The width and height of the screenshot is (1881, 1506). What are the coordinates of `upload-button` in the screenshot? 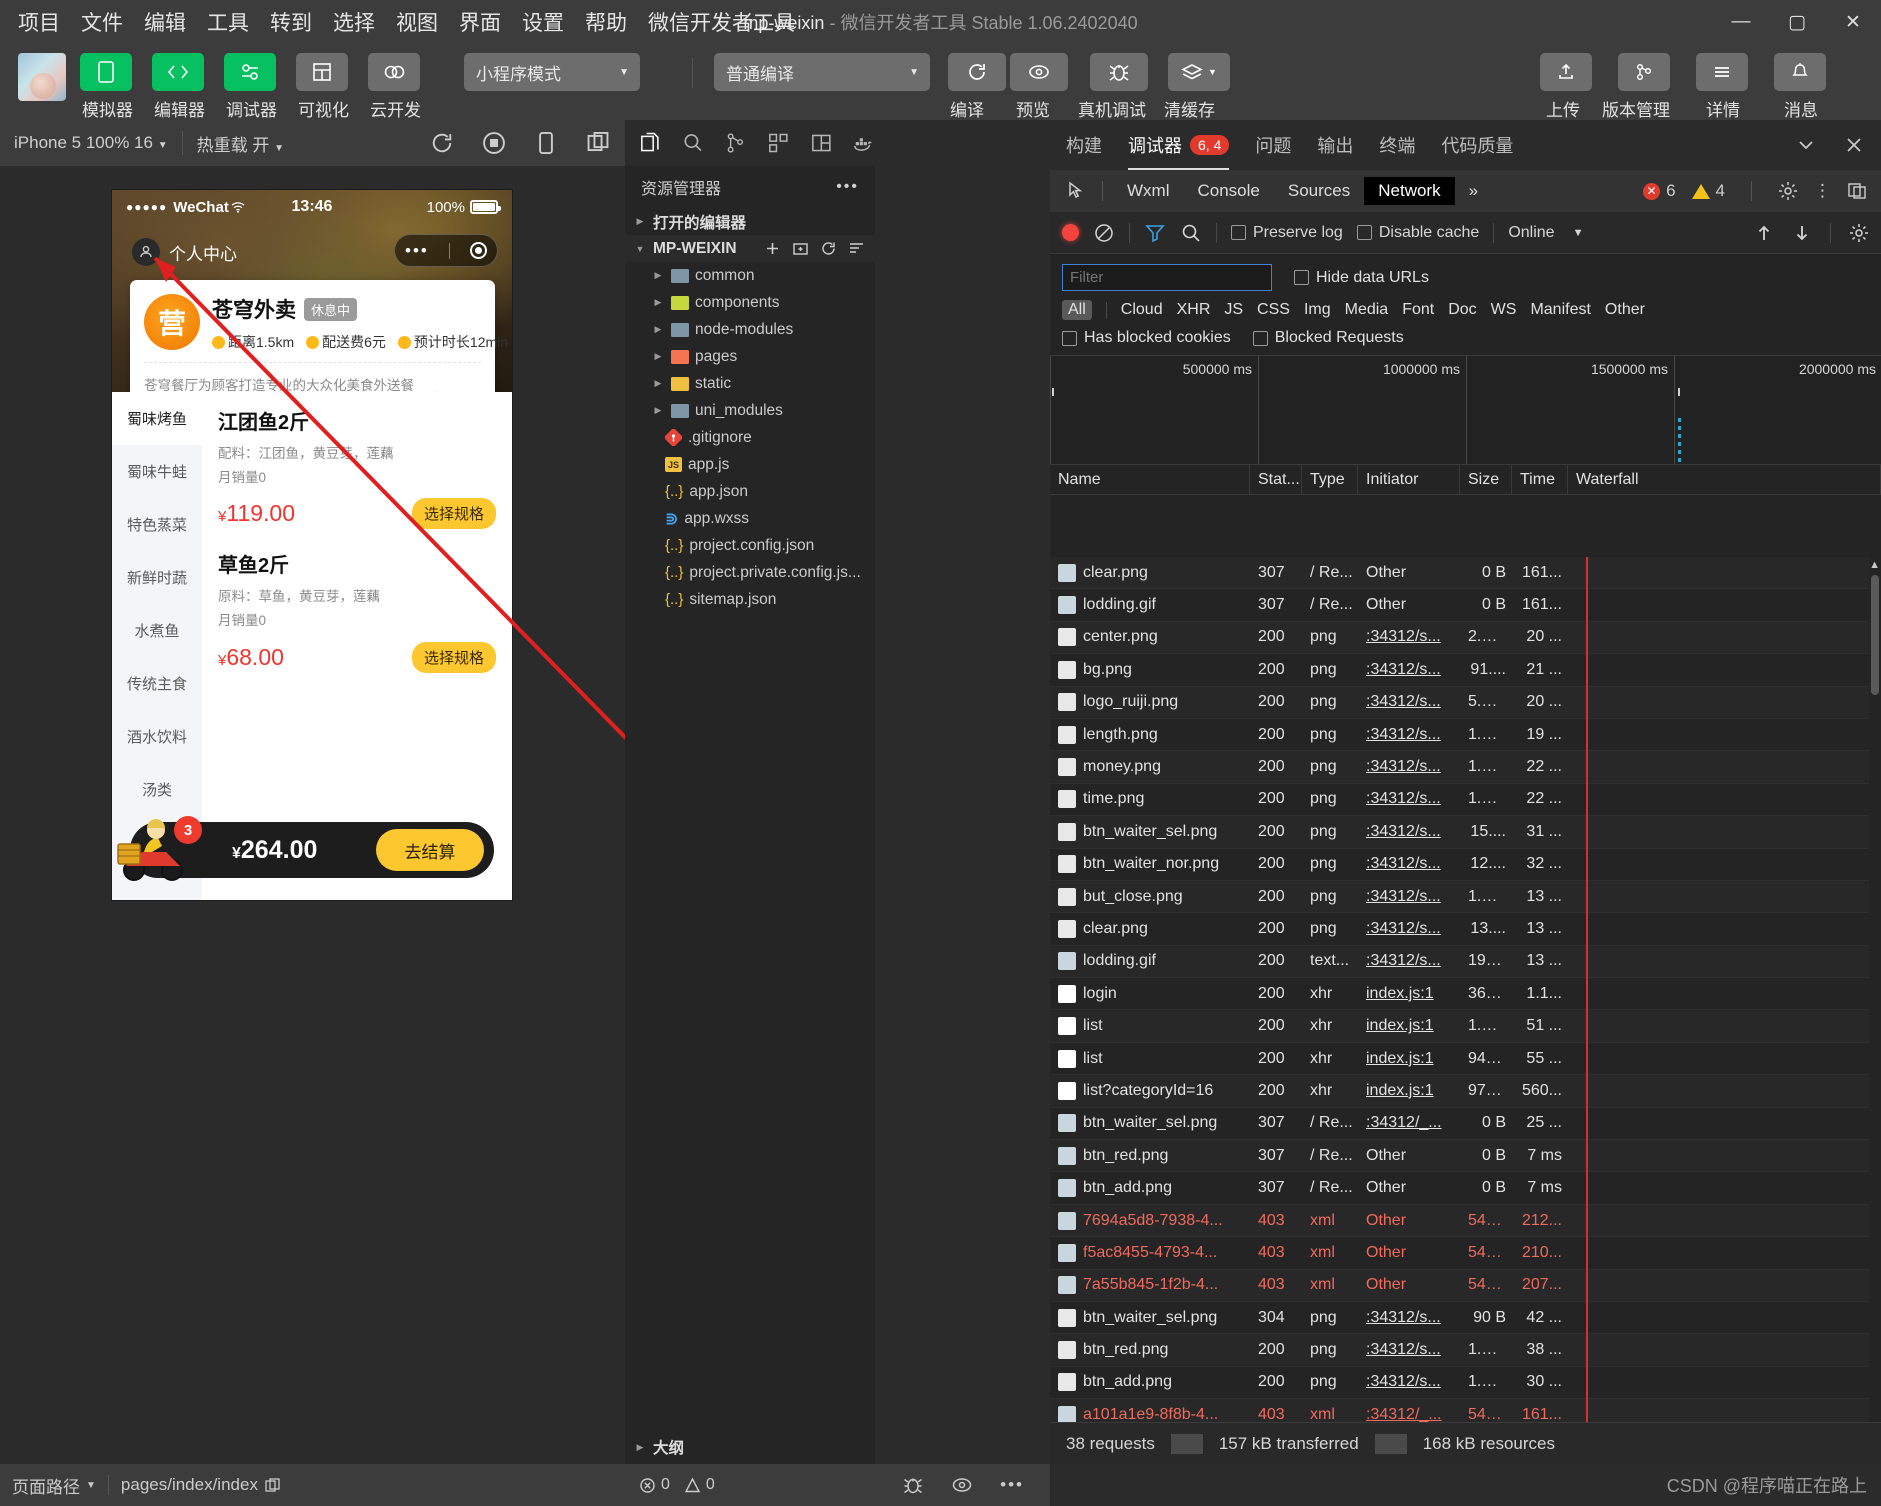 It's located at (1566, 72).